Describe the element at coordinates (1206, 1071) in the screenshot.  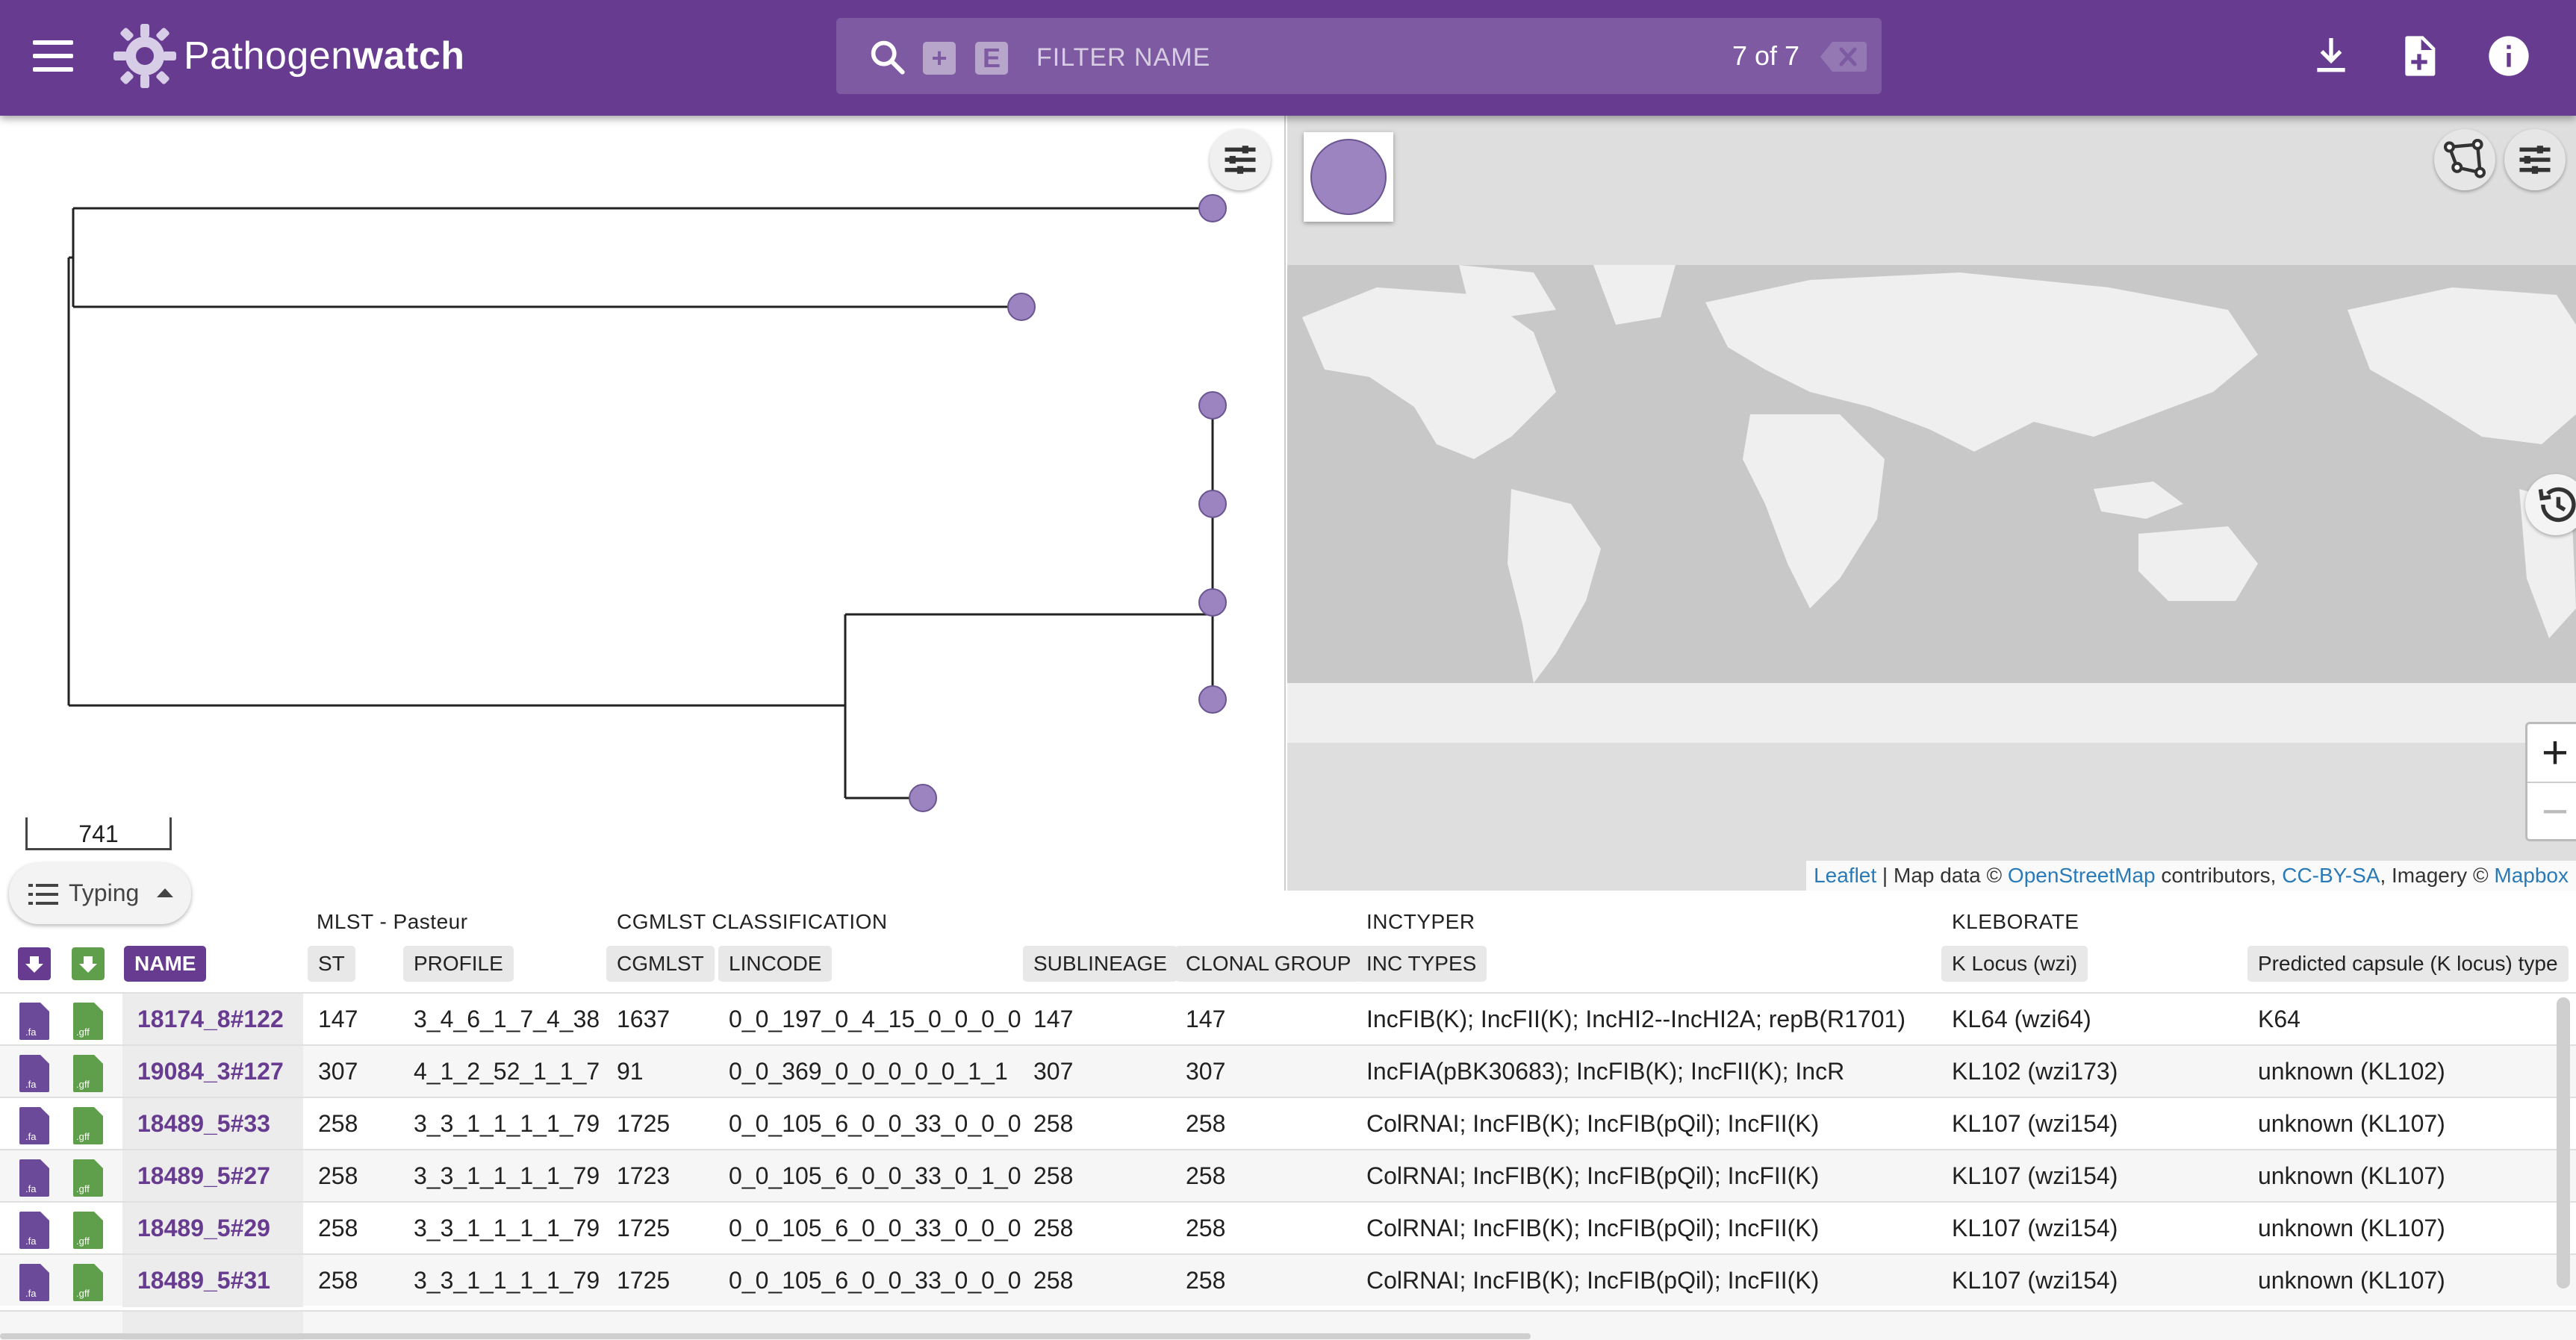
I see `cell-clonal-group: 307` at that location.